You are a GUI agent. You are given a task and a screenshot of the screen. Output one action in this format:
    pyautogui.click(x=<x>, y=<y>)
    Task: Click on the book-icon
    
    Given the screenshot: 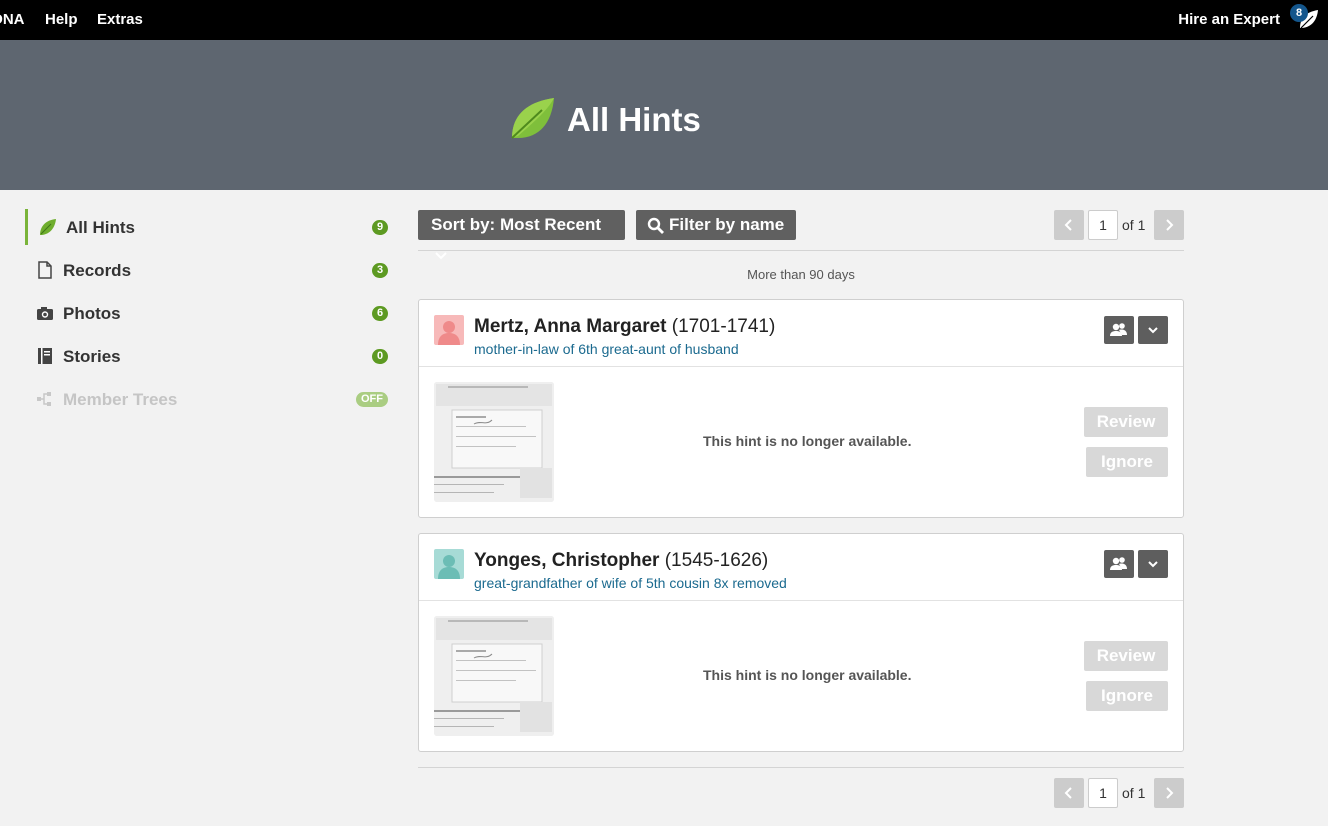 What is the action you would take?
    pyautogui.click(x=45, y=356)
    